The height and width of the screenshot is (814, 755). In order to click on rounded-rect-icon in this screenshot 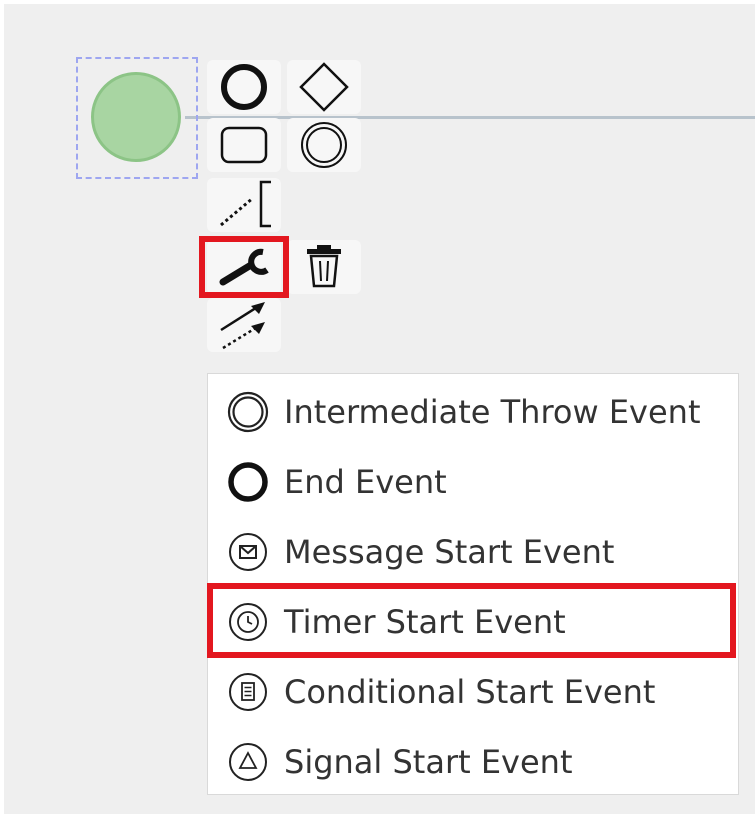, I will do `click(244, 145)`.